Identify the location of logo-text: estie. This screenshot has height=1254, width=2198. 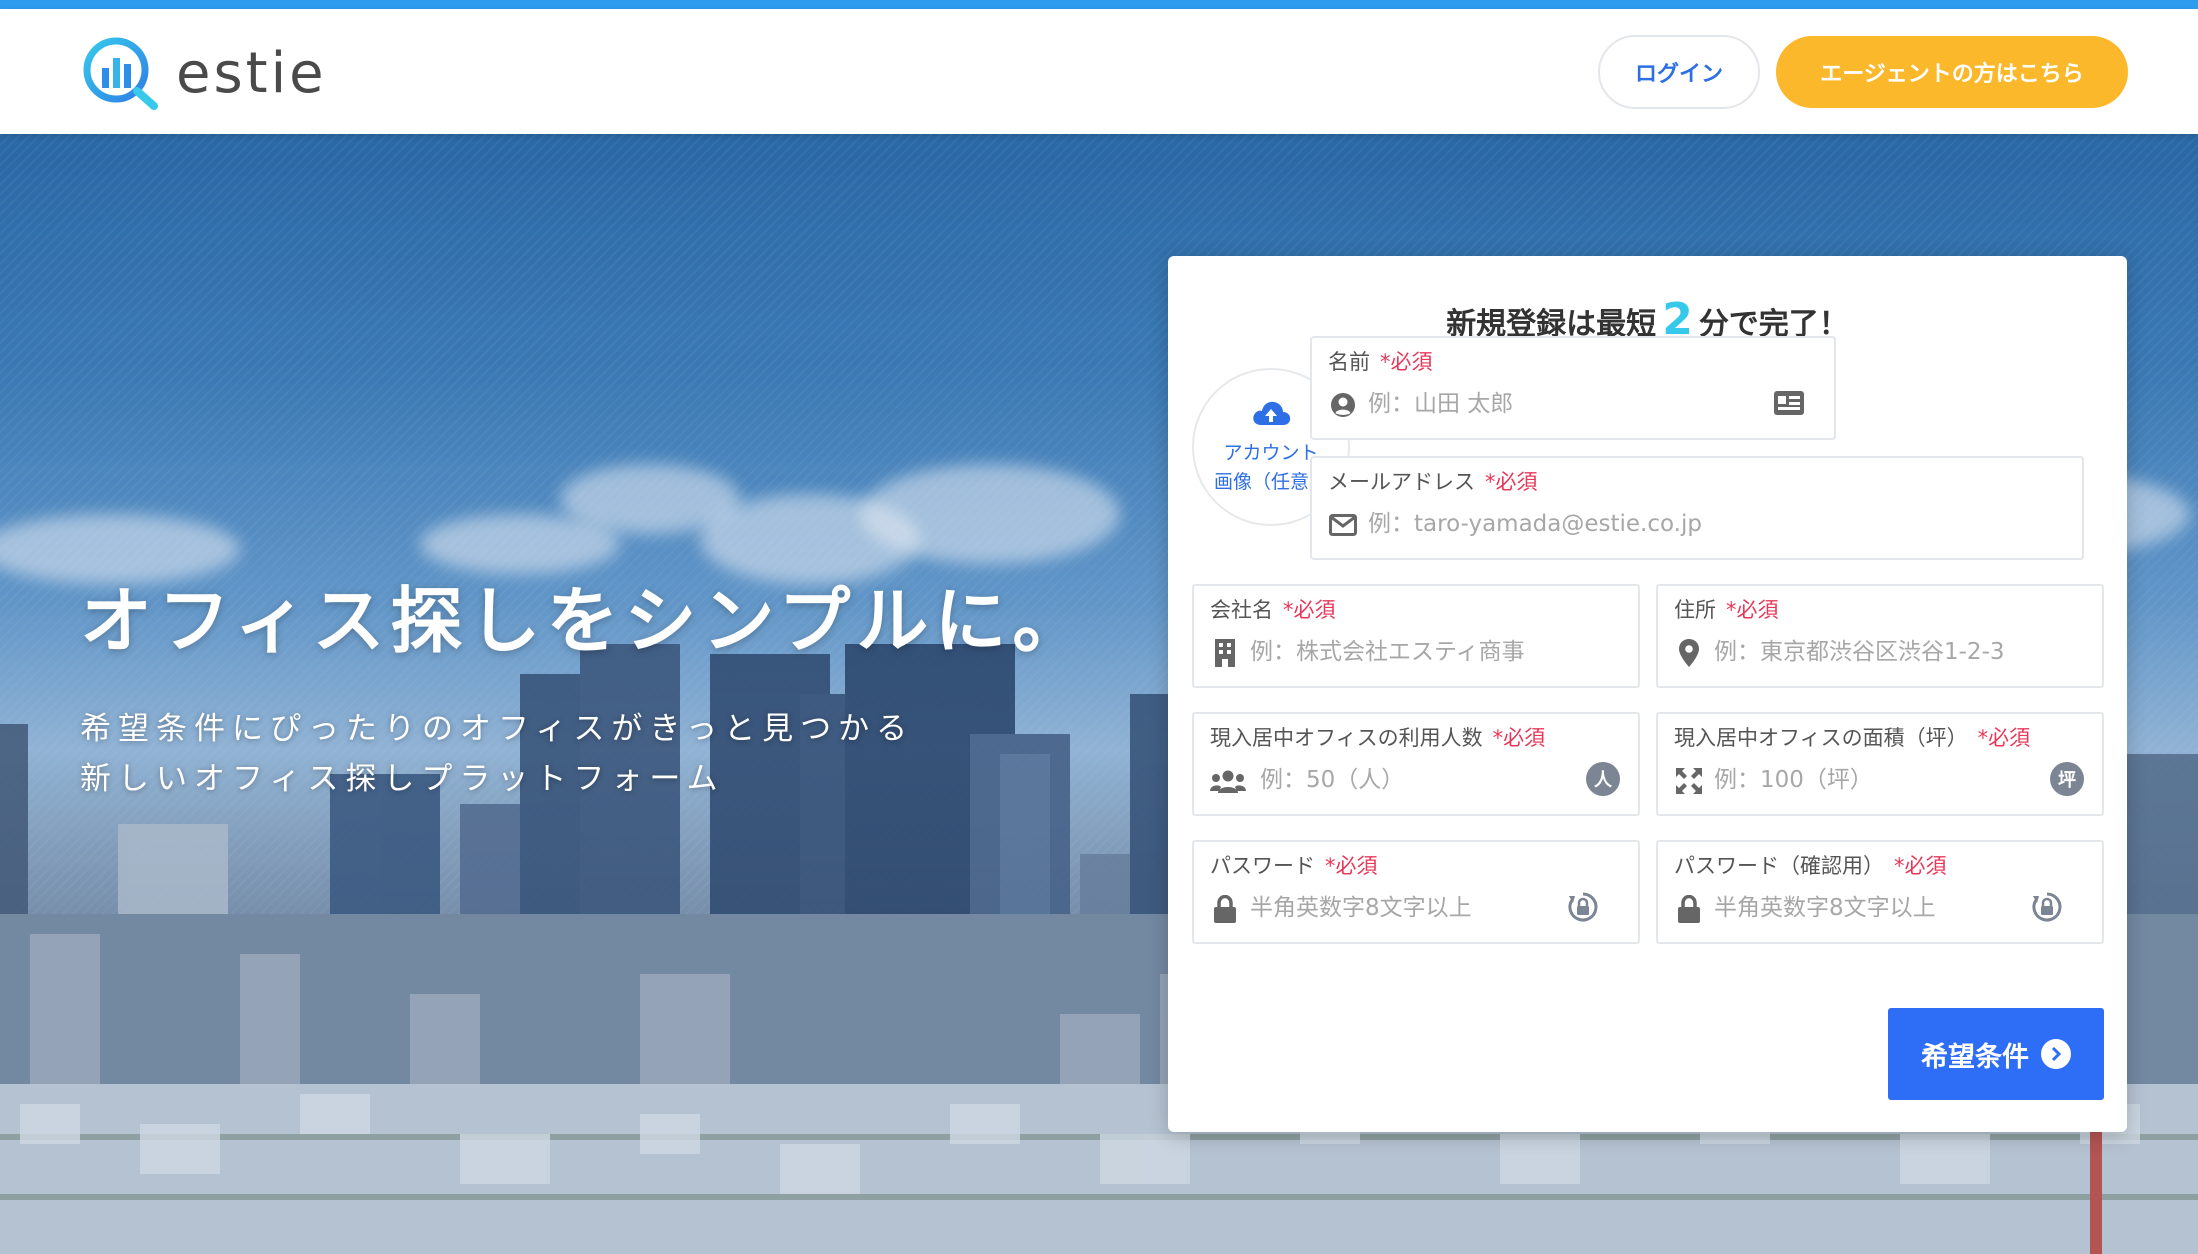
(251, 73).